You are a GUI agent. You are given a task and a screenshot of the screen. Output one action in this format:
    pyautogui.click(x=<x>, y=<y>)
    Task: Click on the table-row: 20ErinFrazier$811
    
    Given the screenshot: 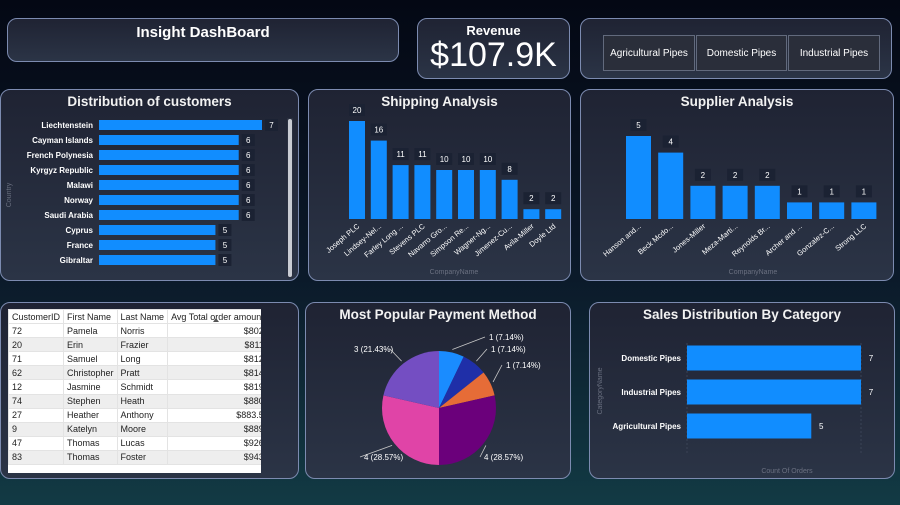 What is the action you would take?
    pyautogui.click(x=134, y=345)
    